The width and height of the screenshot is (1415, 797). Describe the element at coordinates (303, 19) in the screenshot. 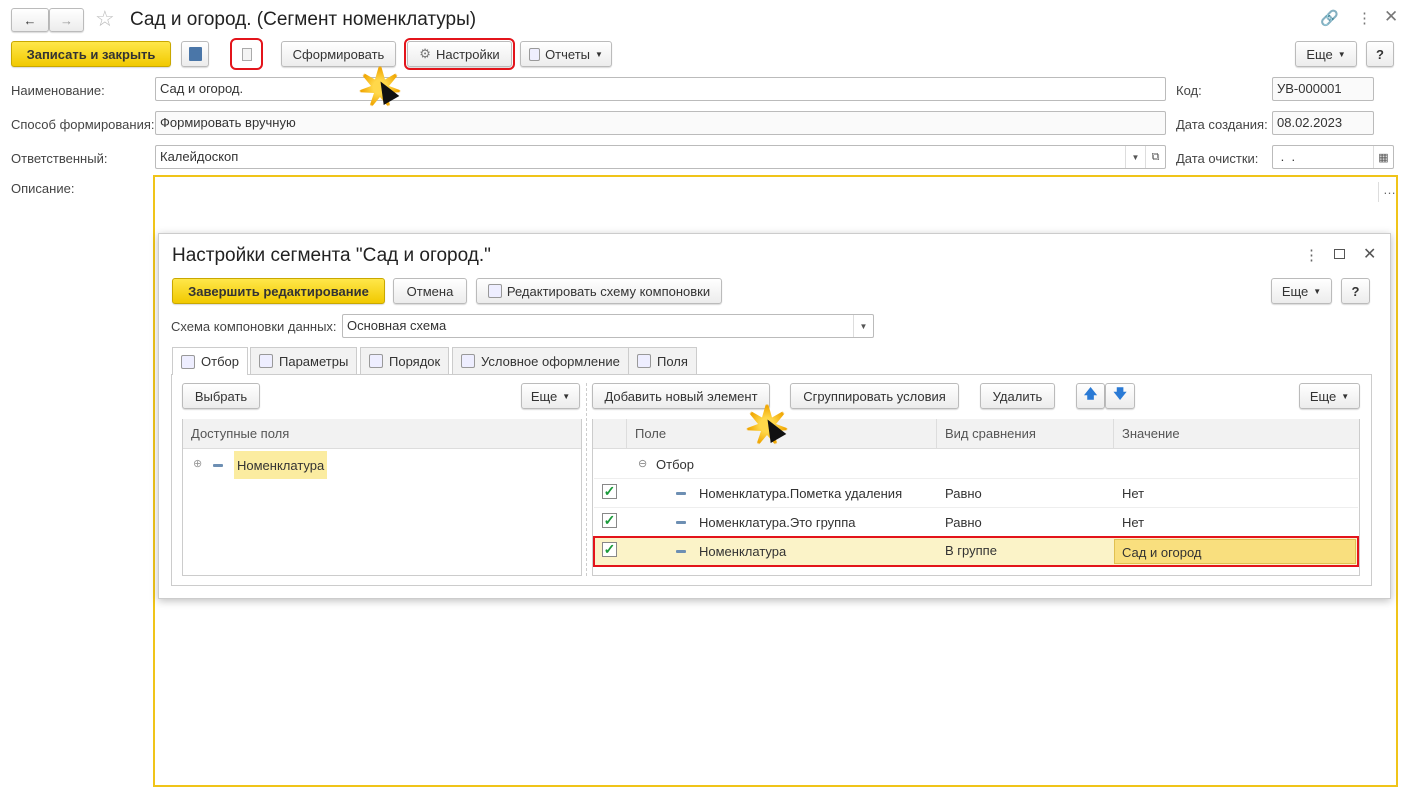

I see `window-title: Сад и огород. (Сегмент номенклатуры)` at that location.